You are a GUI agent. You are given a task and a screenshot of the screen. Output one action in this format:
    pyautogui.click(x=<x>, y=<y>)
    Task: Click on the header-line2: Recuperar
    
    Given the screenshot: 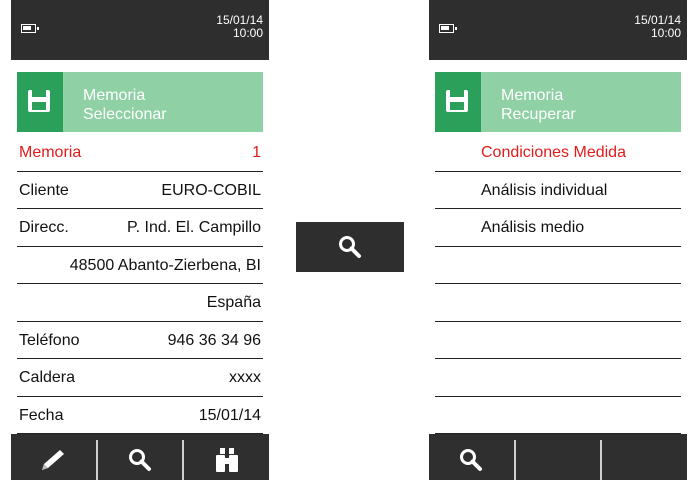 What is the action you would take?
    pyautogui.click(x=538, y=114)
    